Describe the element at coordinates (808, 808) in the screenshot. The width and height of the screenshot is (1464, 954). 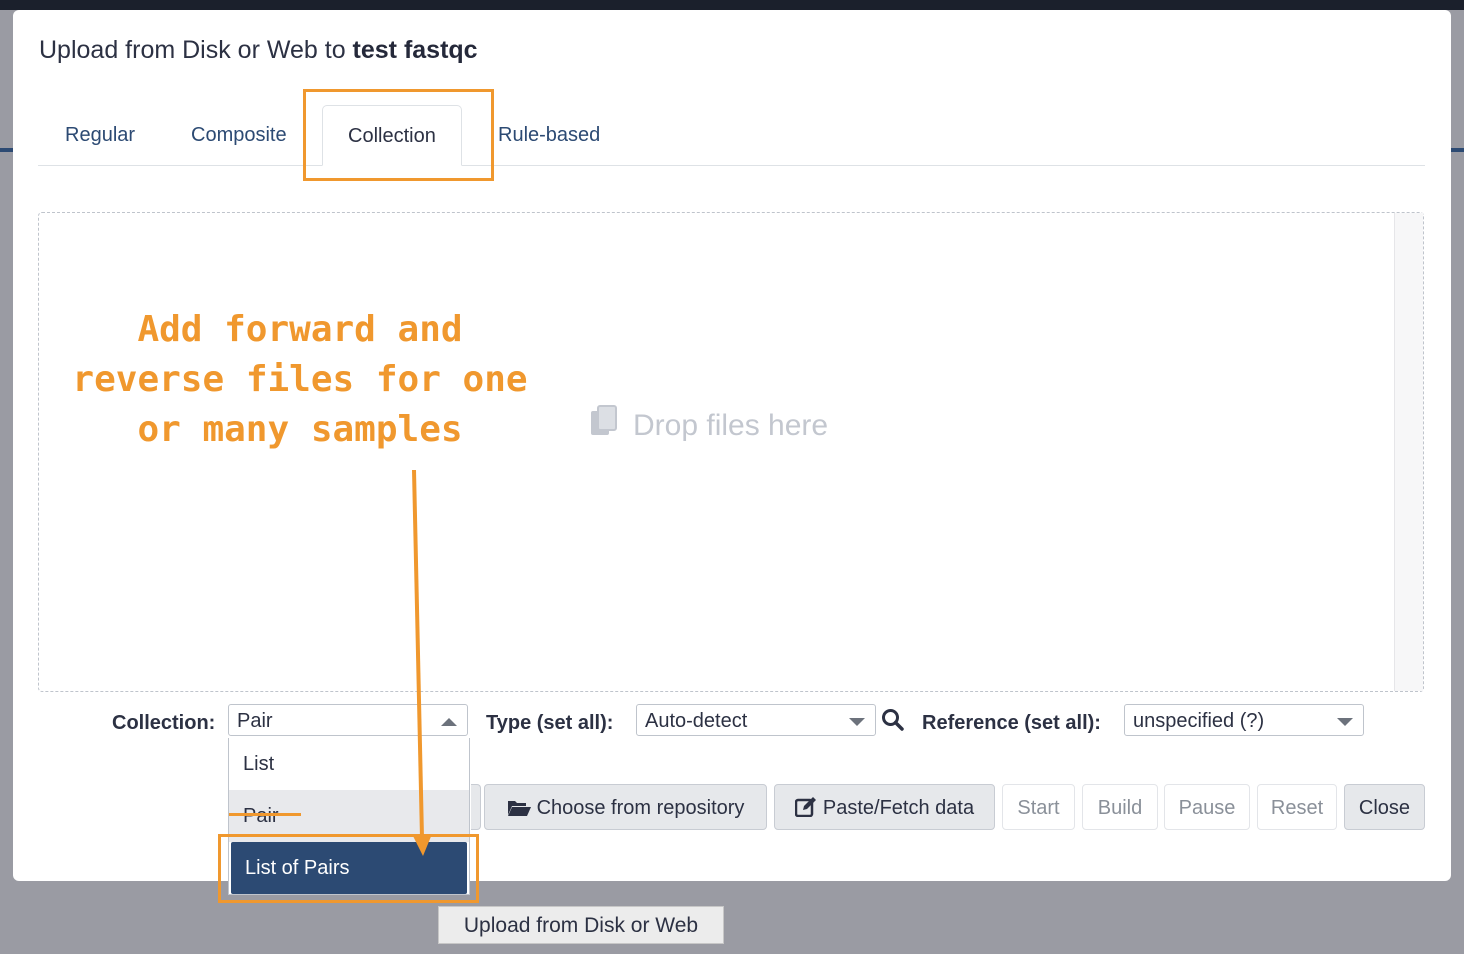
I see `edit-icon` at that location.